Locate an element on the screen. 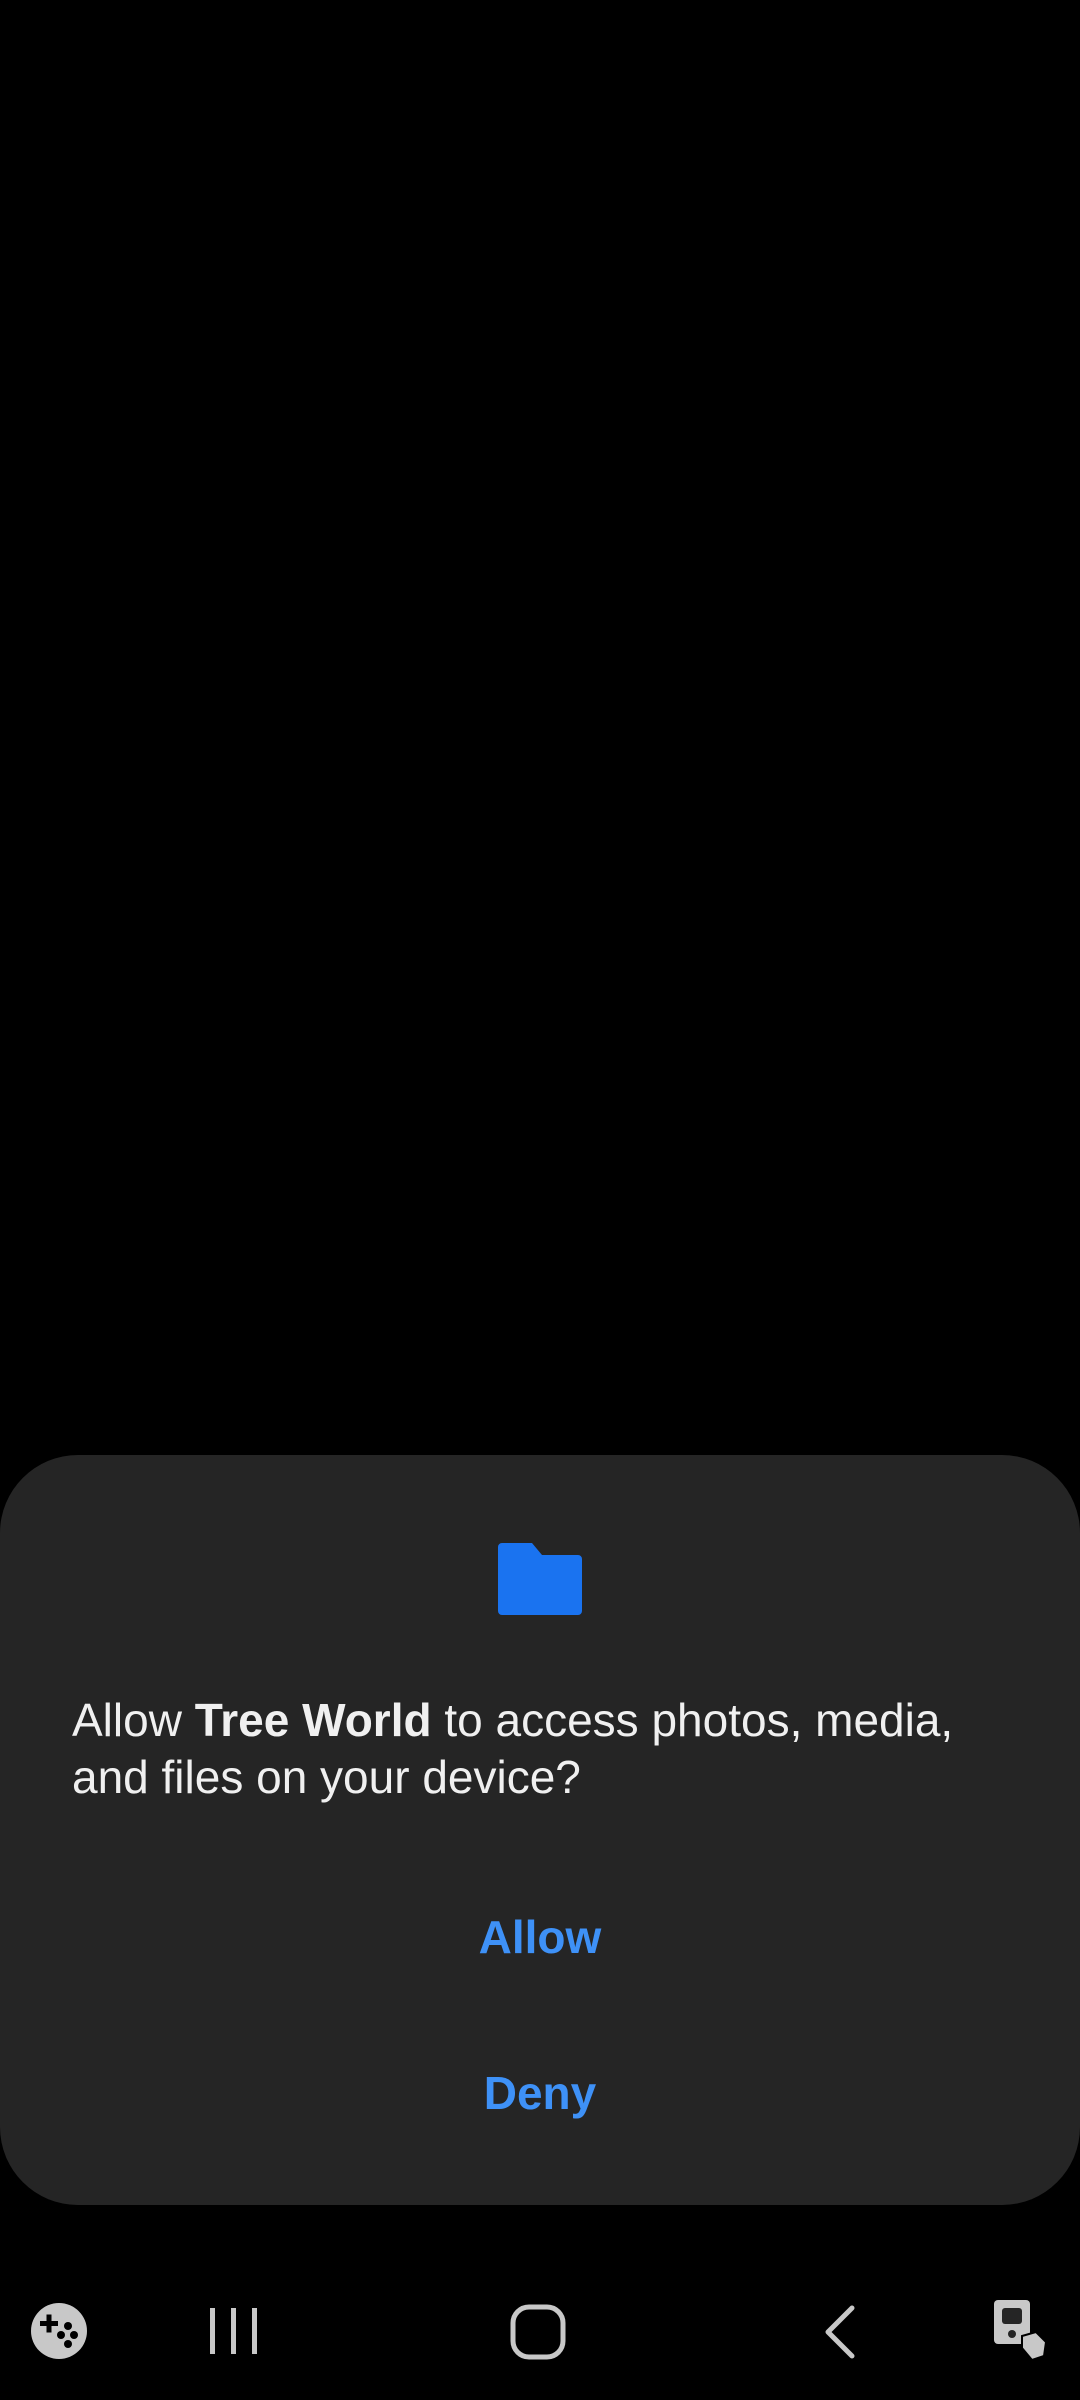 The height and width of the screenshot is (2400, 1080). recent-apps-icon is located at coordinates (234, 2331).